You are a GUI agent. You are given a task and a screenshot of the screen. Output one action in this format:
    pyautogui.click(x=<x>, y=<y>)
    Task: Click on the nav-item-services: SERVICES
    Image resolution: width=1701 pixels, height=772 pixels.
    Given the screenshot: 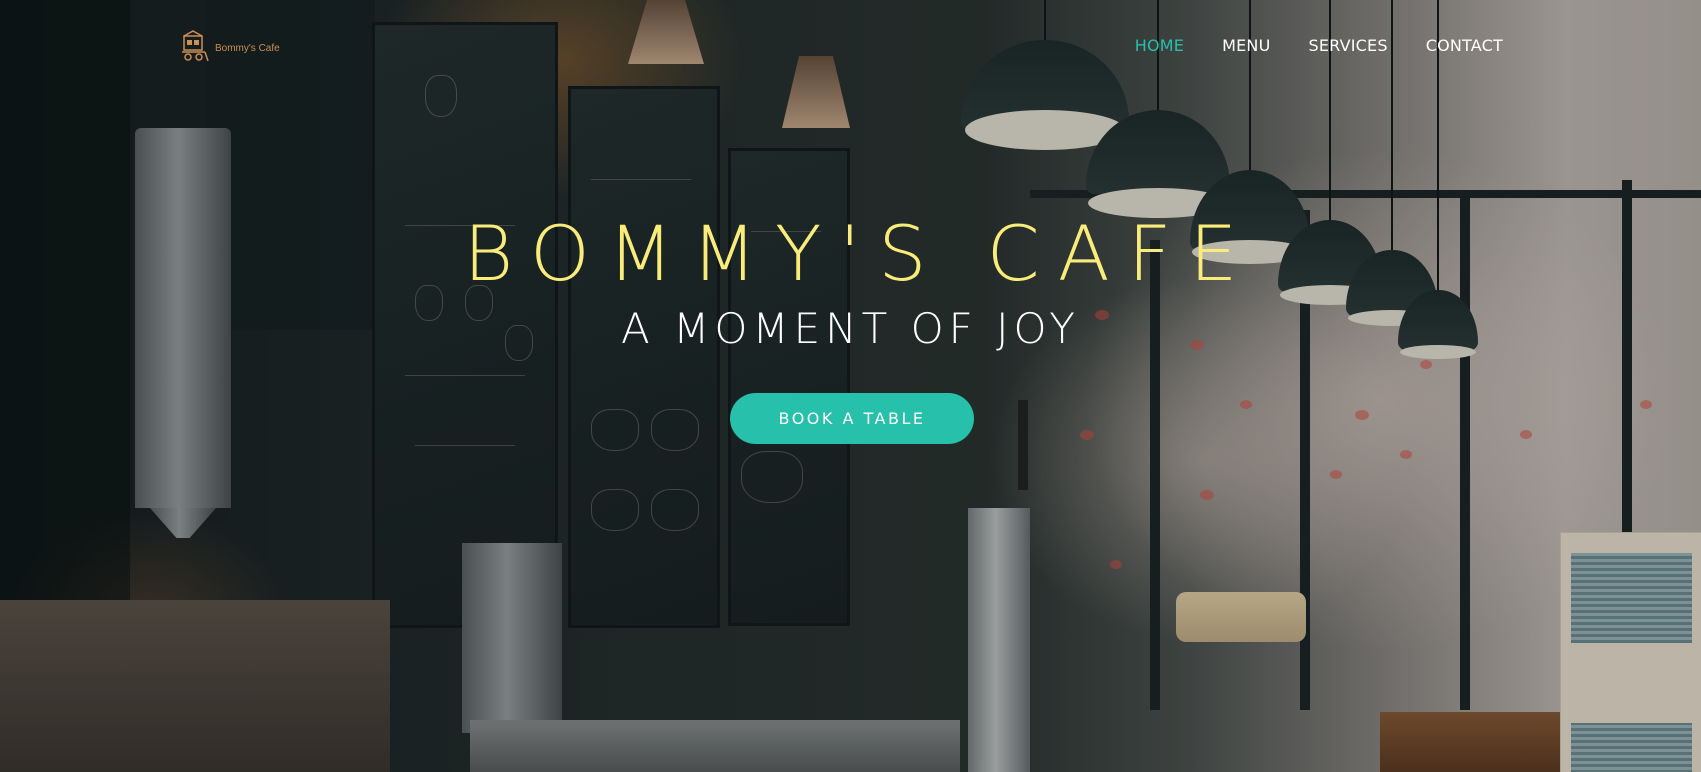 What is the action you would take?
    pyautogui.click(x=1348, y=45)
    